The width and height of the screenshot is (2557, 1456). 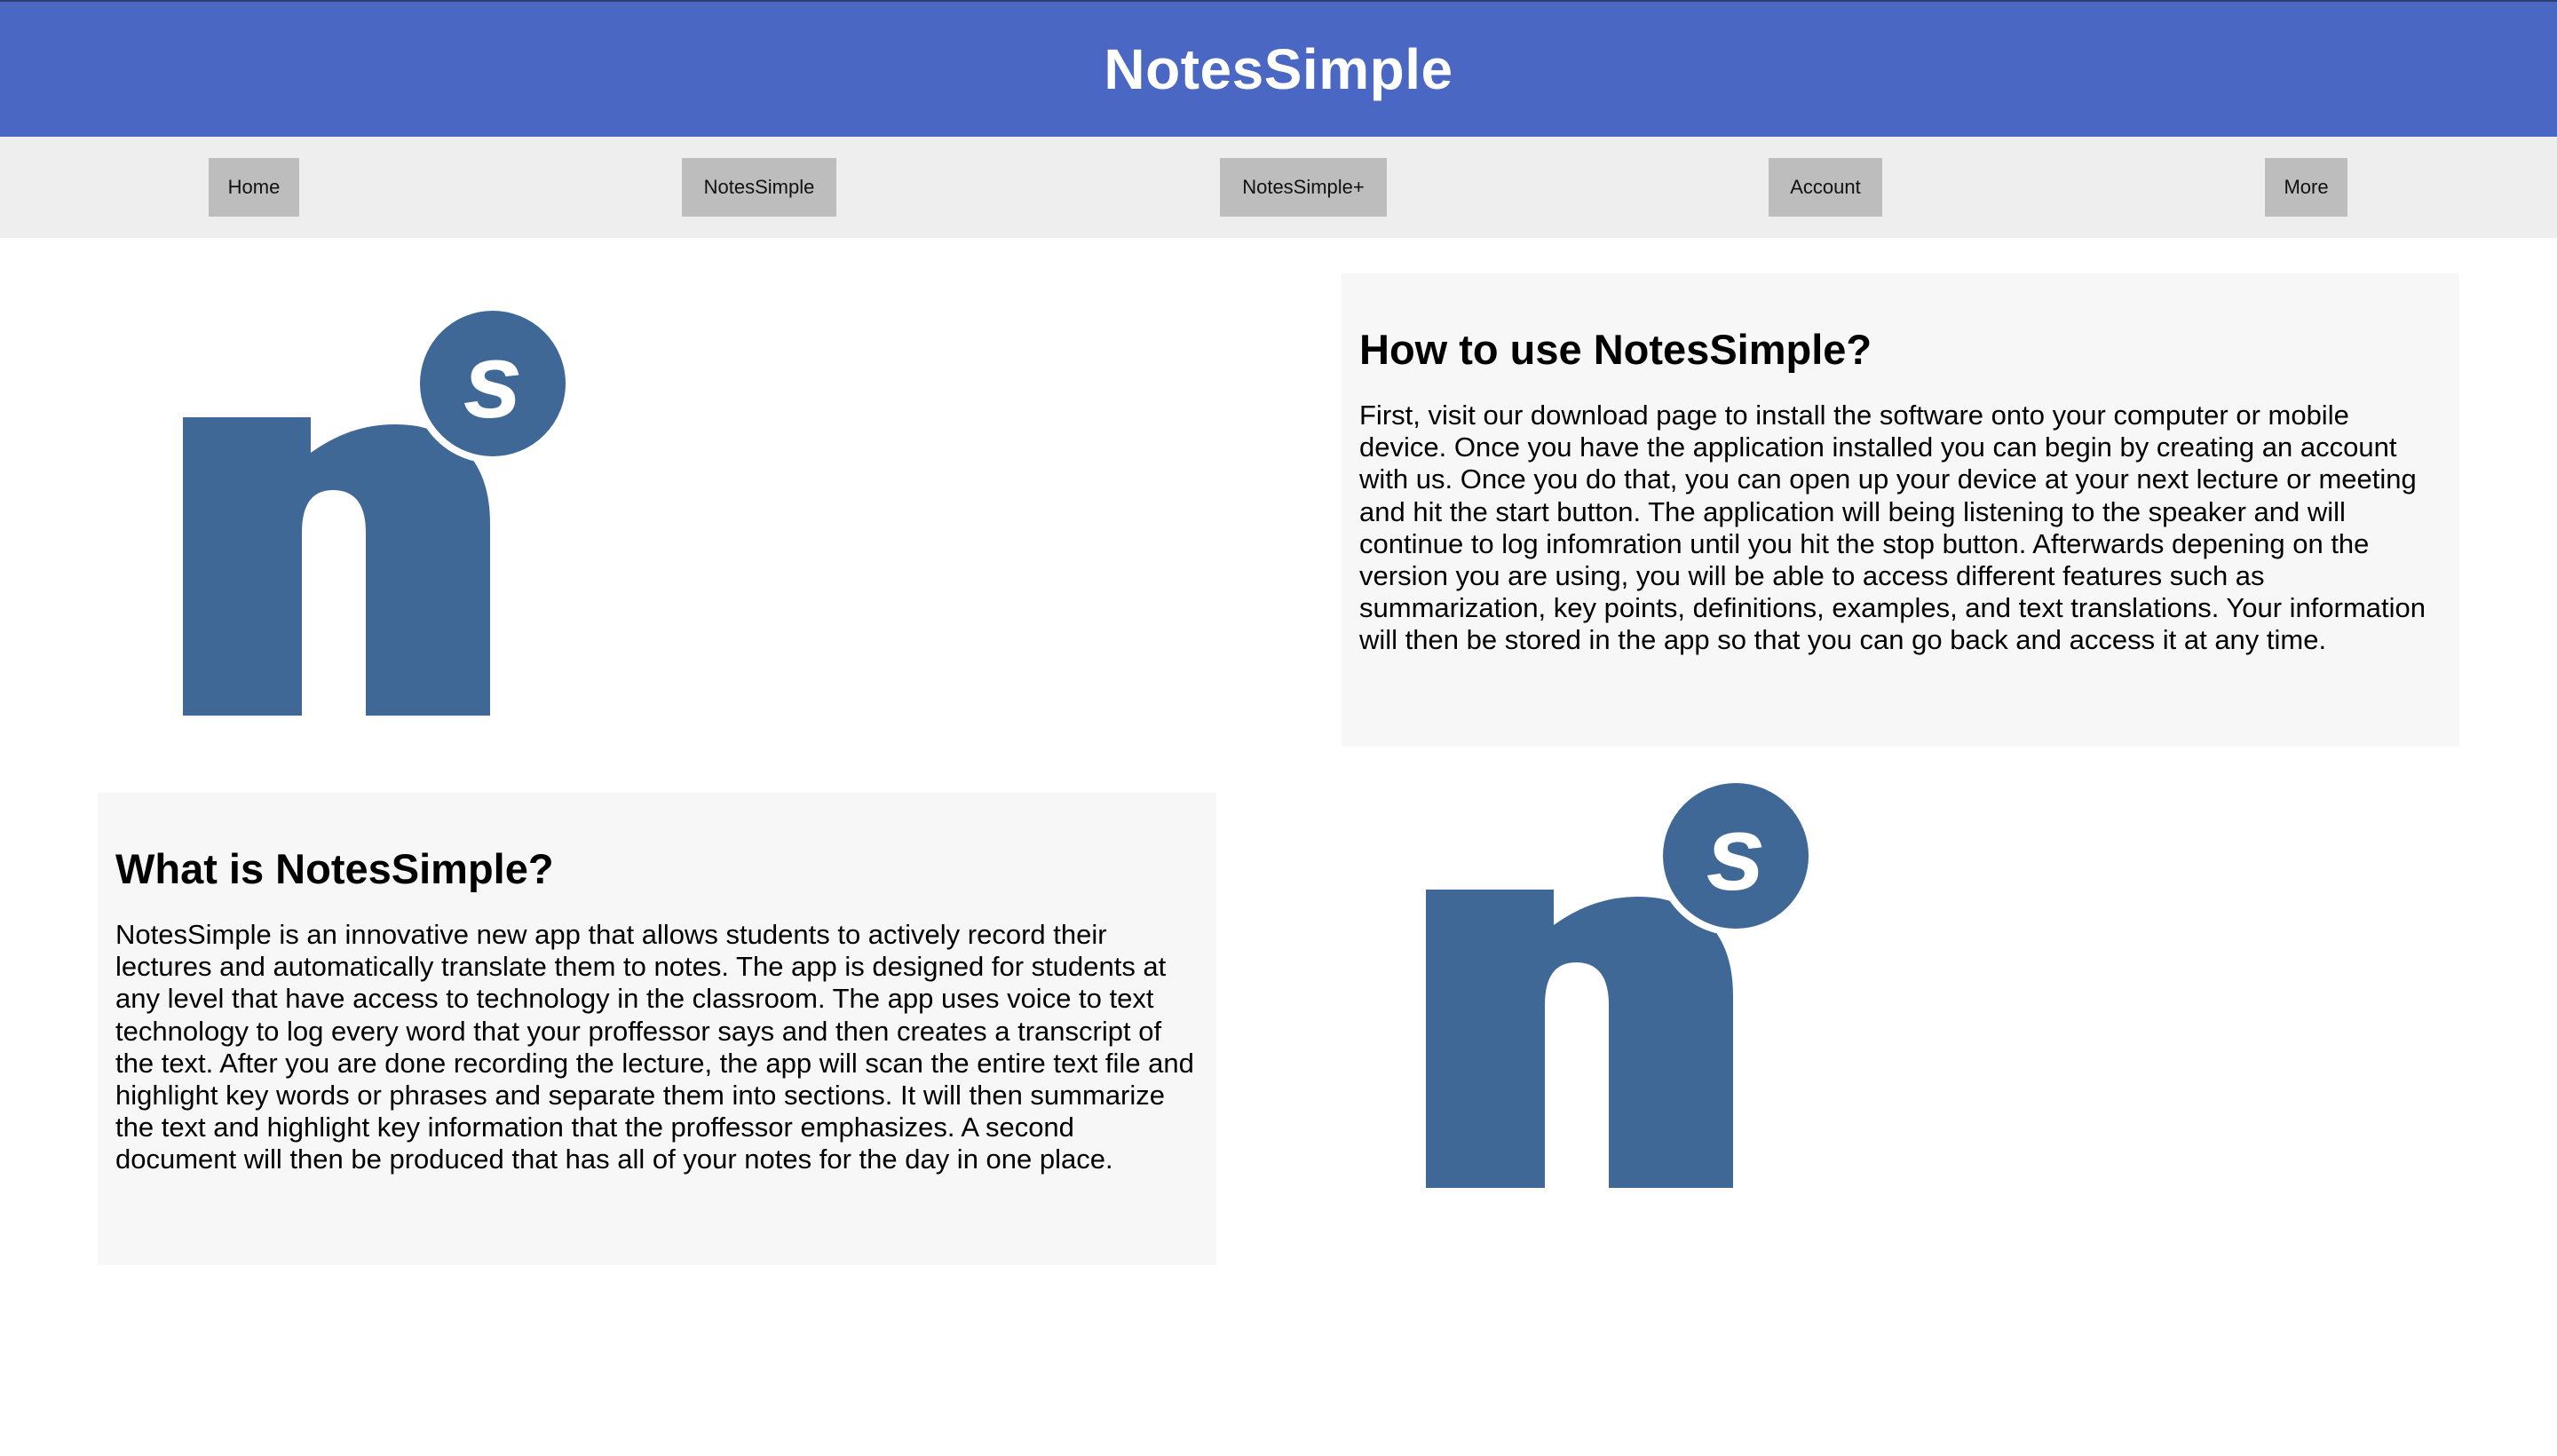 I want to click on how-to-heading: How to use NotesSimple?, so click(x=1615, y=349).